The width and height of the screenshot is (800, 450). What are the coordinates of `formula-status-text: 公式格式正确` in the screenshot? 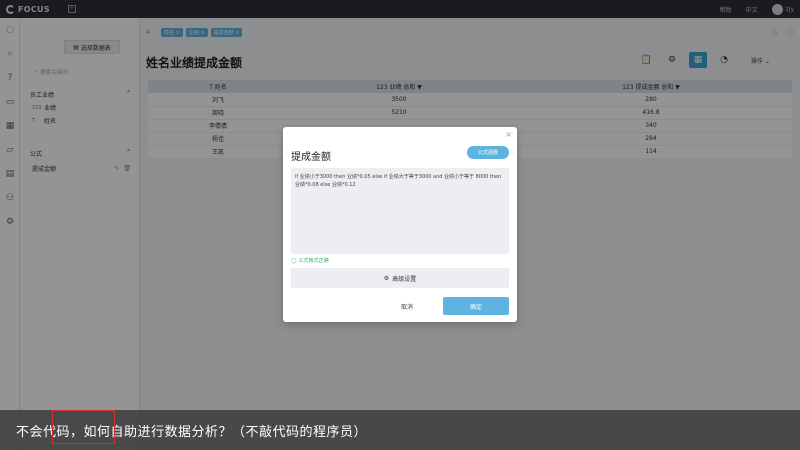 It's located at (313, 261).